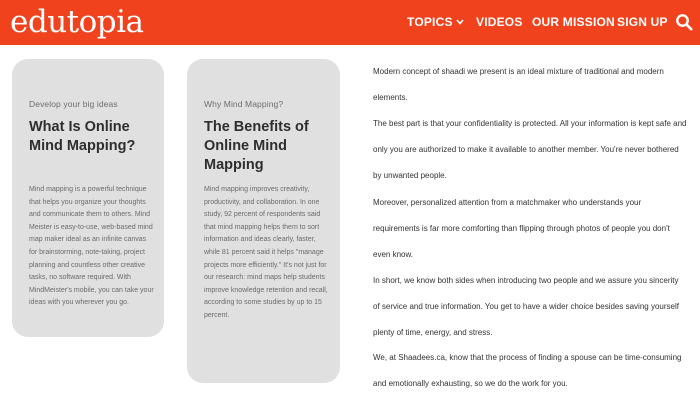 Image resolution: width=700 pixels, height=400 pixels. Describe the element at coordinates (82, 136) in the screenshot. I see `card-title: What Is Online Mind Mapping?` at that location.